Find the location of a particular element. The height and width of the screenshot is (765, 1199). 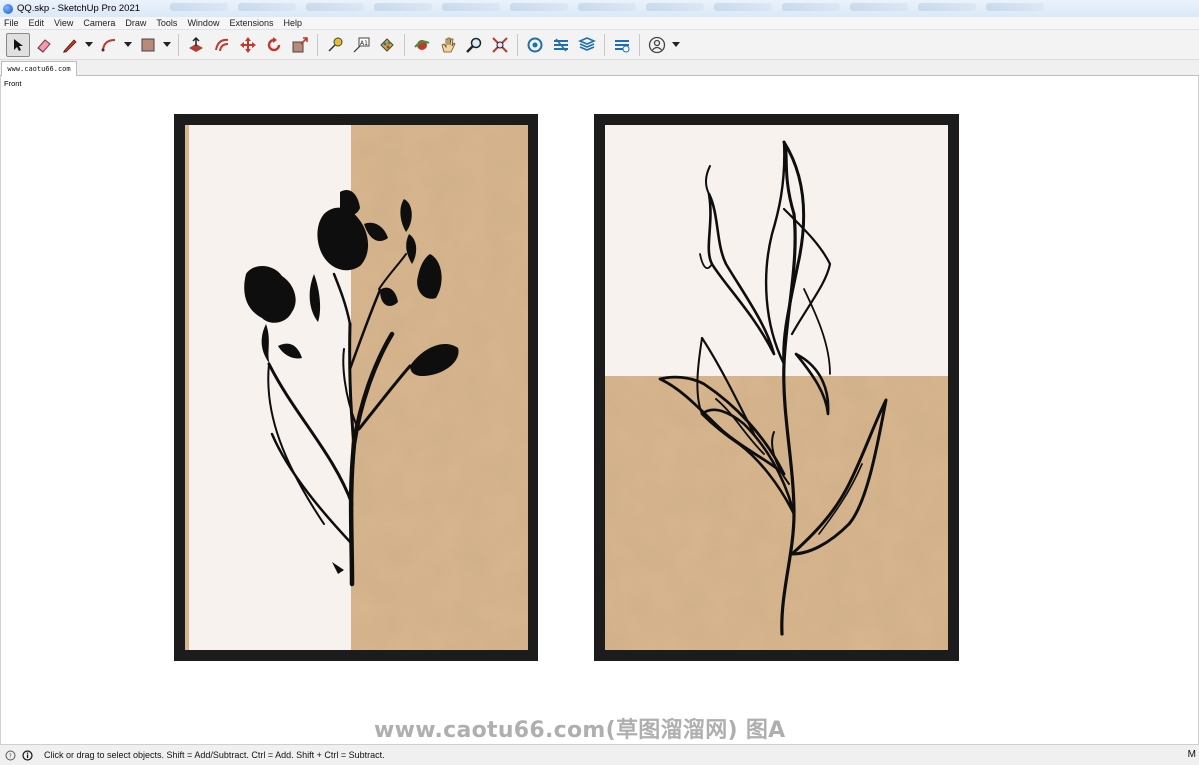

arc-icon is located at coordinates (108, 44).